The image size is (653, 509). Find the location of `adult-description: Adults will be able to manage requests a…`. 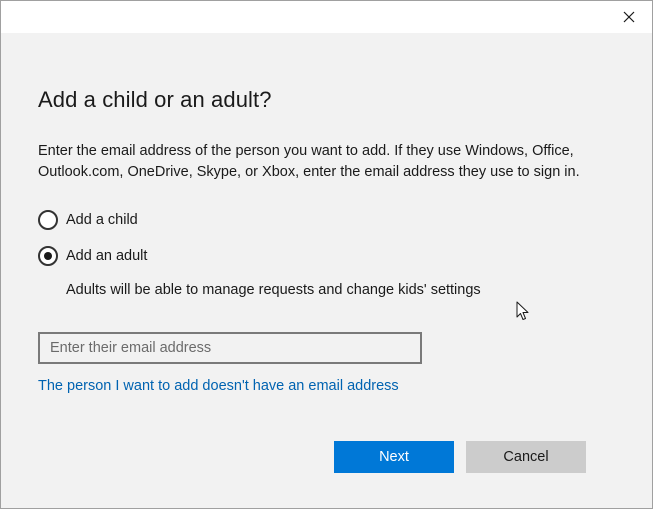

adult-description: Adults will be able to manage requests a… is located at coordinates (273, 290).